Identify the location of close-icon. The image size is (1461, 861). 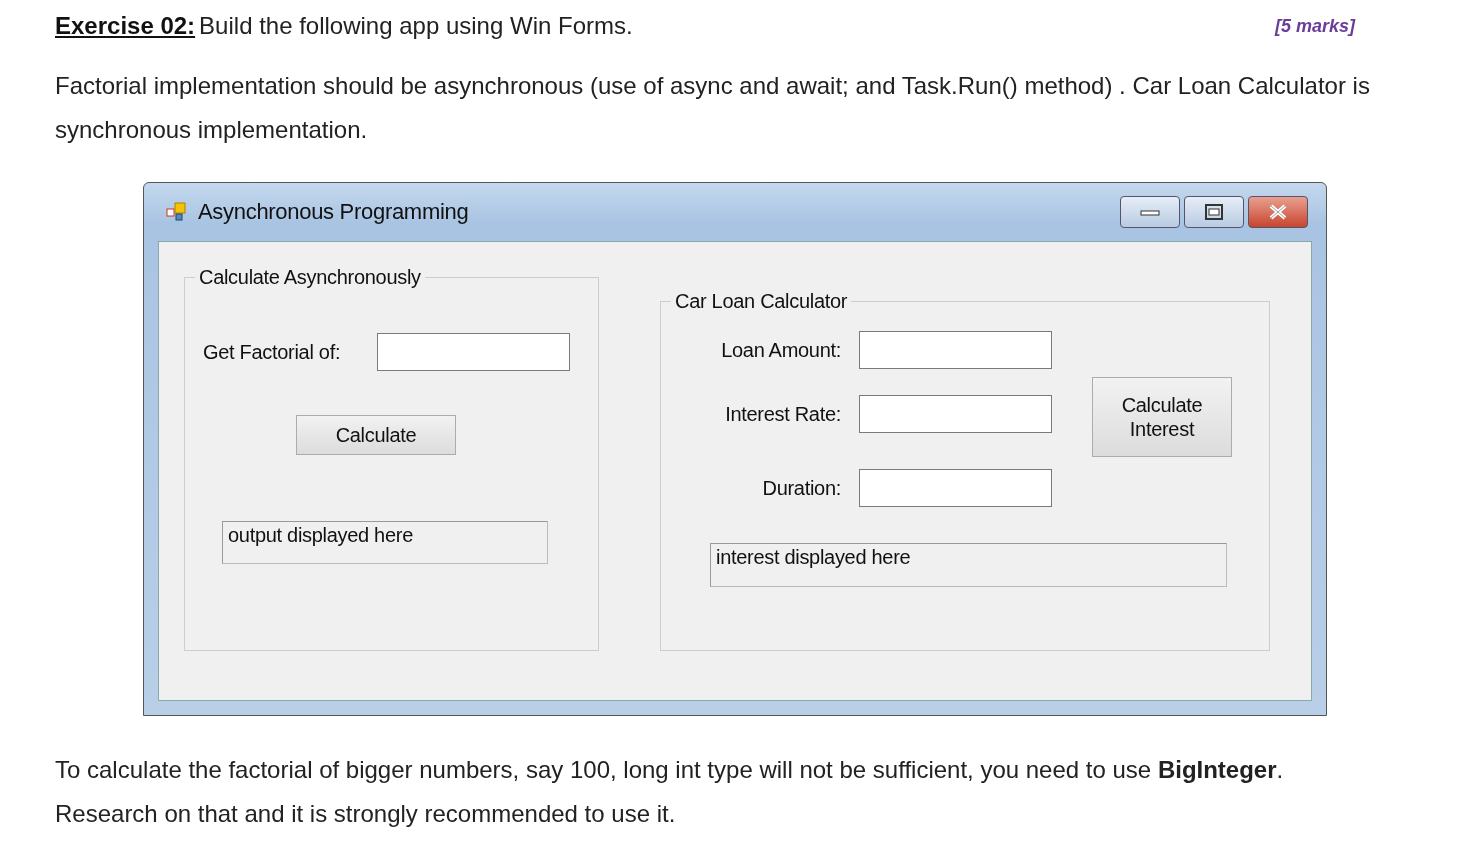
(1278, 212).